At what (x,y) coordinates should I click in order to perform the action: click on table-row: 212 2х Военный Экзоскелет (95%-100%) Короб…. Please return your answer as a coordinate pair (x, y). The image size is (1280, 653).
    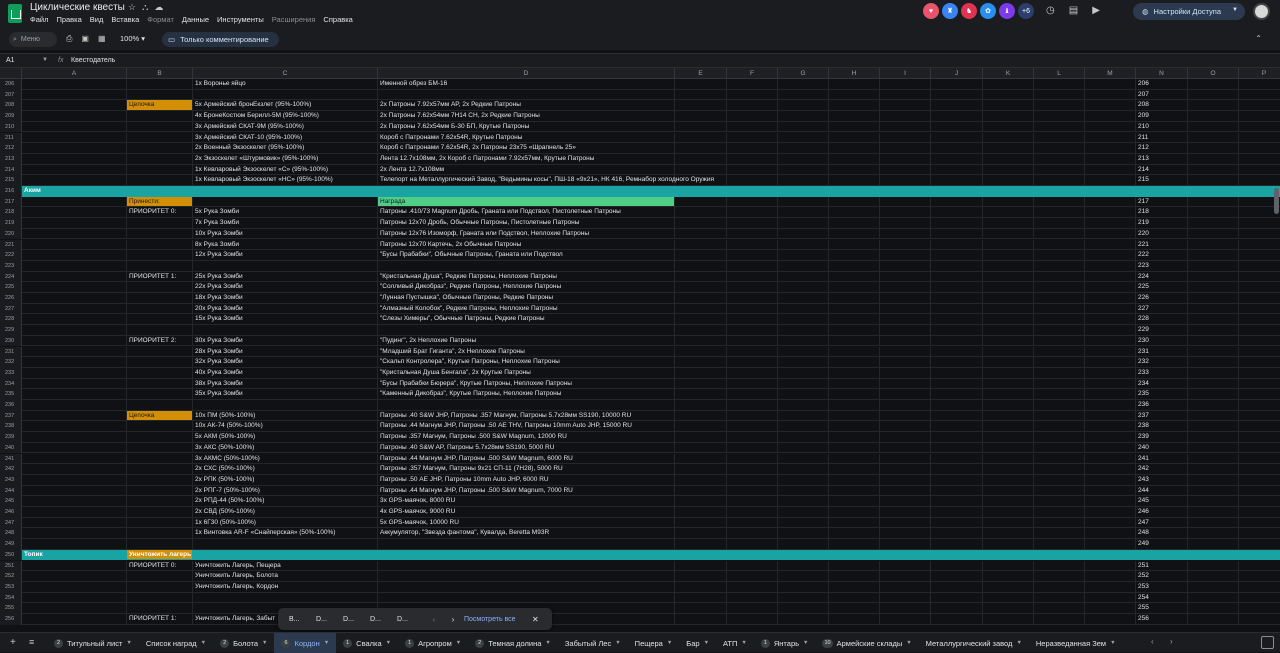
    Looking at the image, I should click on (640, 148).